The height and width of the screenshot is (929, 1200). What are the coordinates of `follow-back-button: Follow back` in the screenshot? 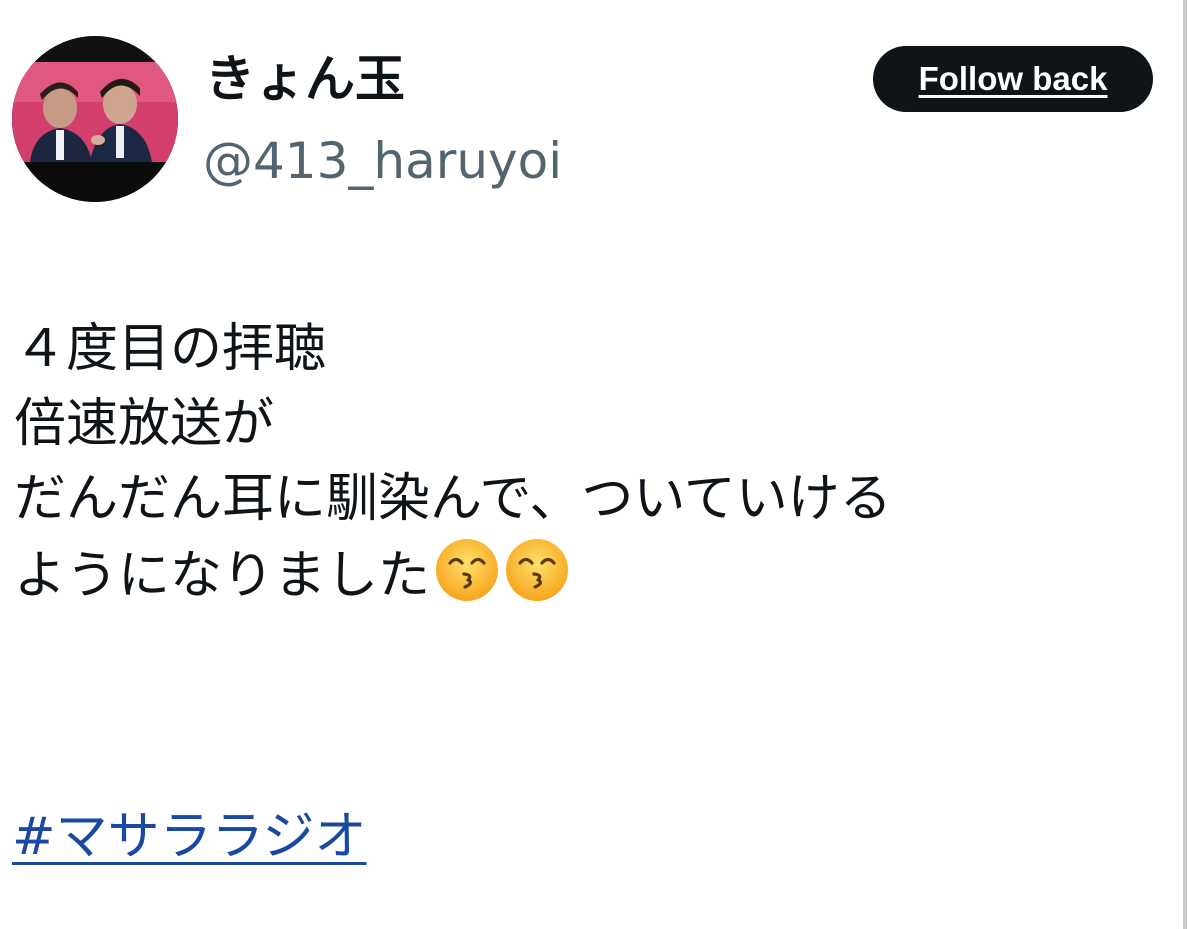 It's located at (1013, 79).